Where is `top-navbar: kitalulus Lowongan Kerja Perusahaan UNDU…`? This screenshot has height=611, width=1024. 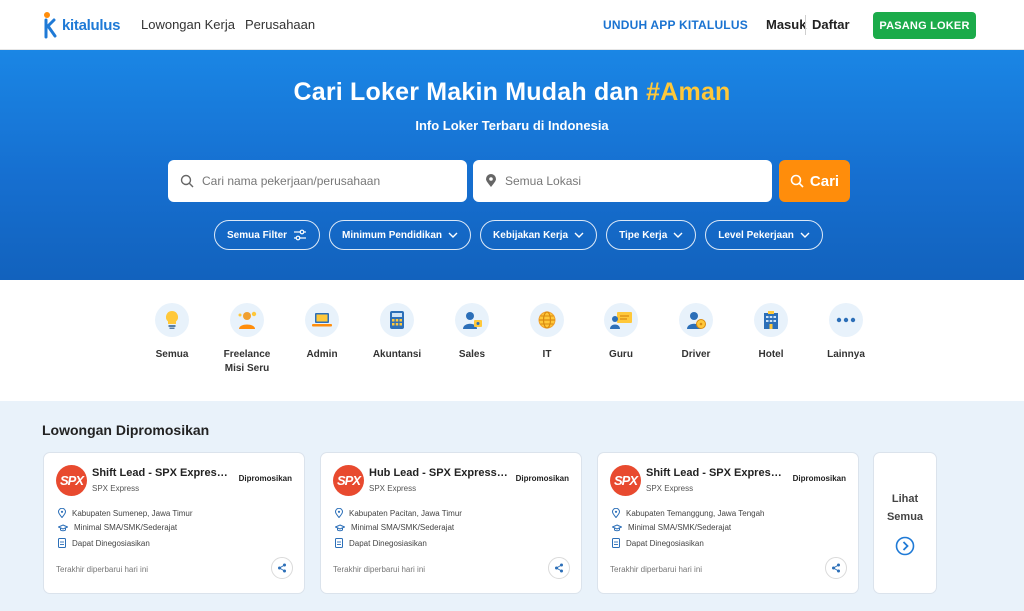 top-navbar: kitalulus Lowongan Kerja Perusahaan UNDU… is located at coordinates (512, 25).